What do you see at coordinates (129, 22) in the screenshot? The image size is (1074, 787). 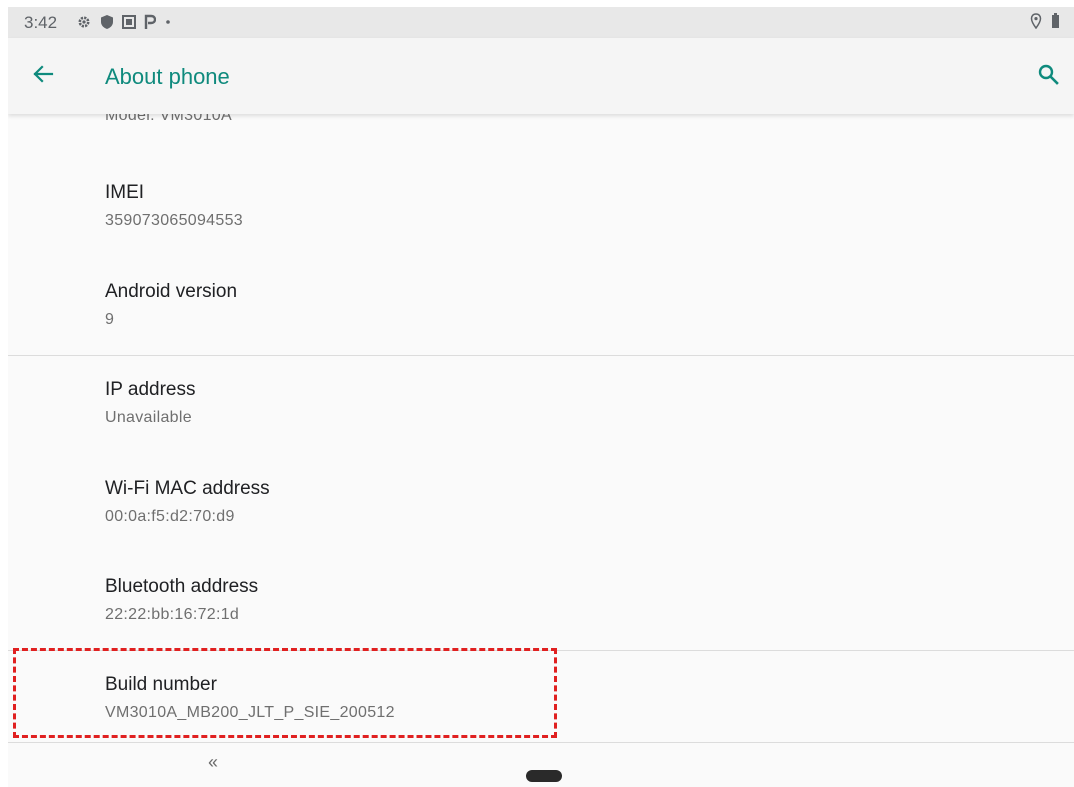 I see `cast-icon` at bounding box center [129, 22].